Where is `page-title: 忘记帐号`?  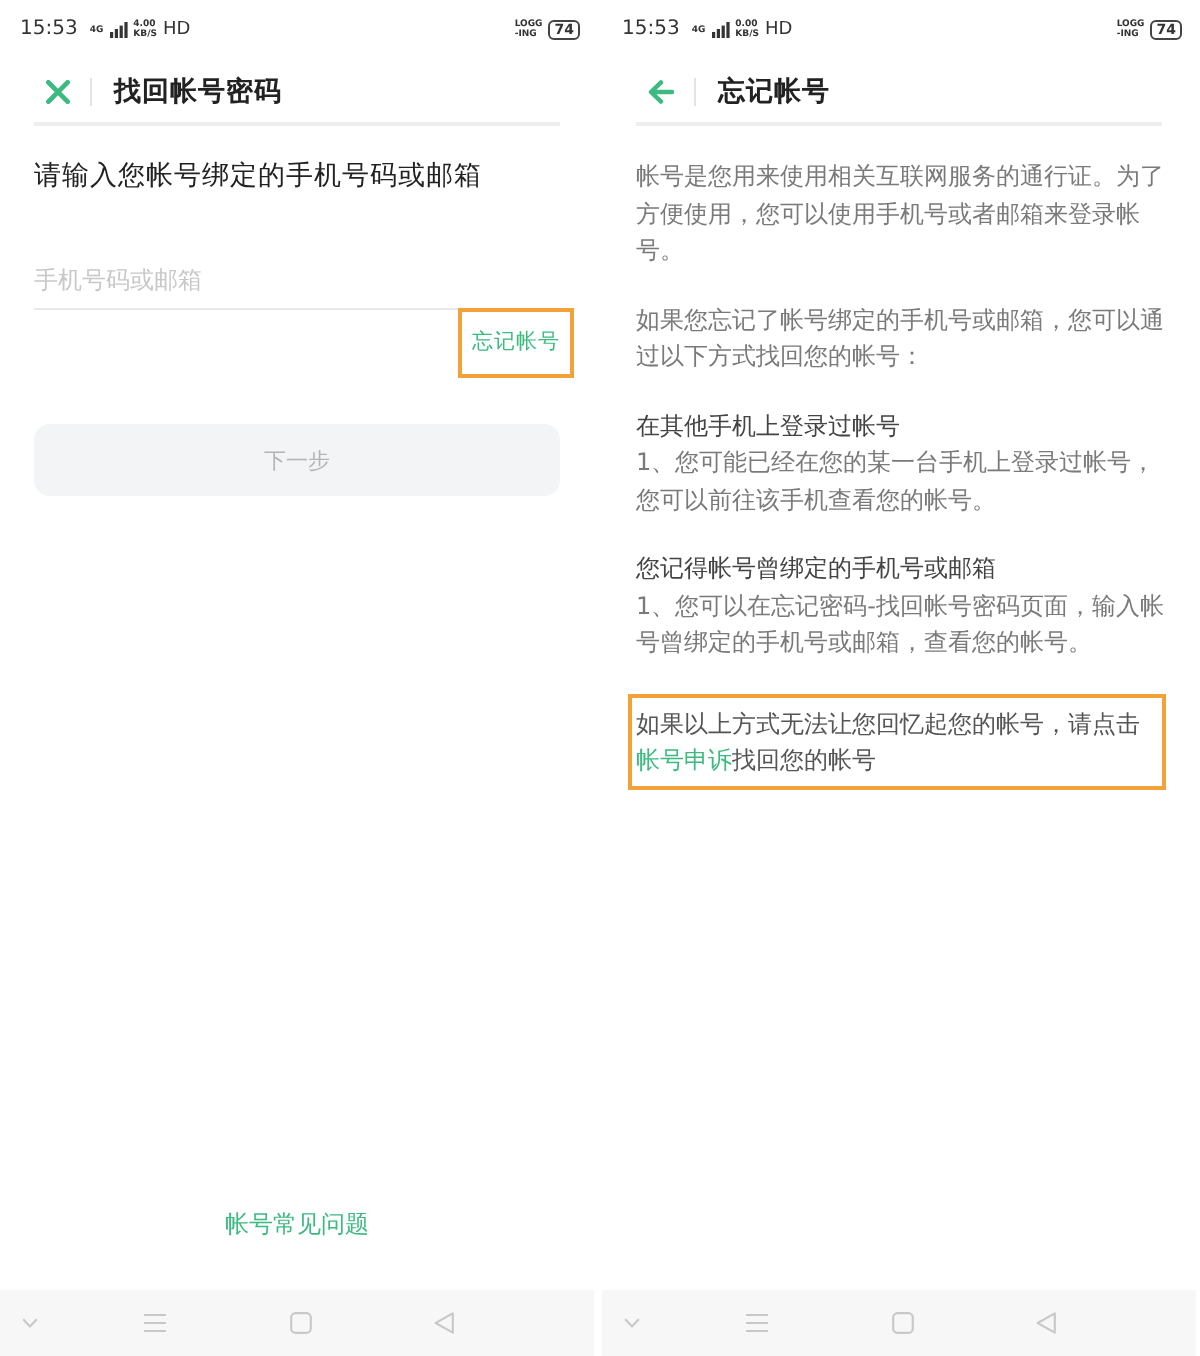 page-title: 忘记帐号 is located at coordinates (774, 91).